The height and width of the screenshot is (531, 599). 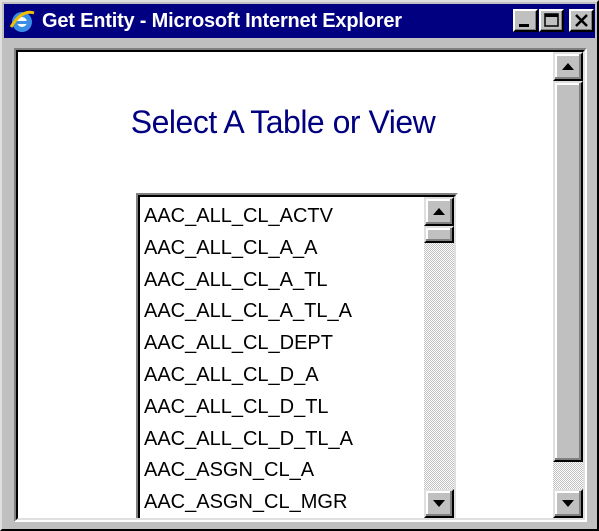 I want to click on minimize-button, so click(x=525, y=20).